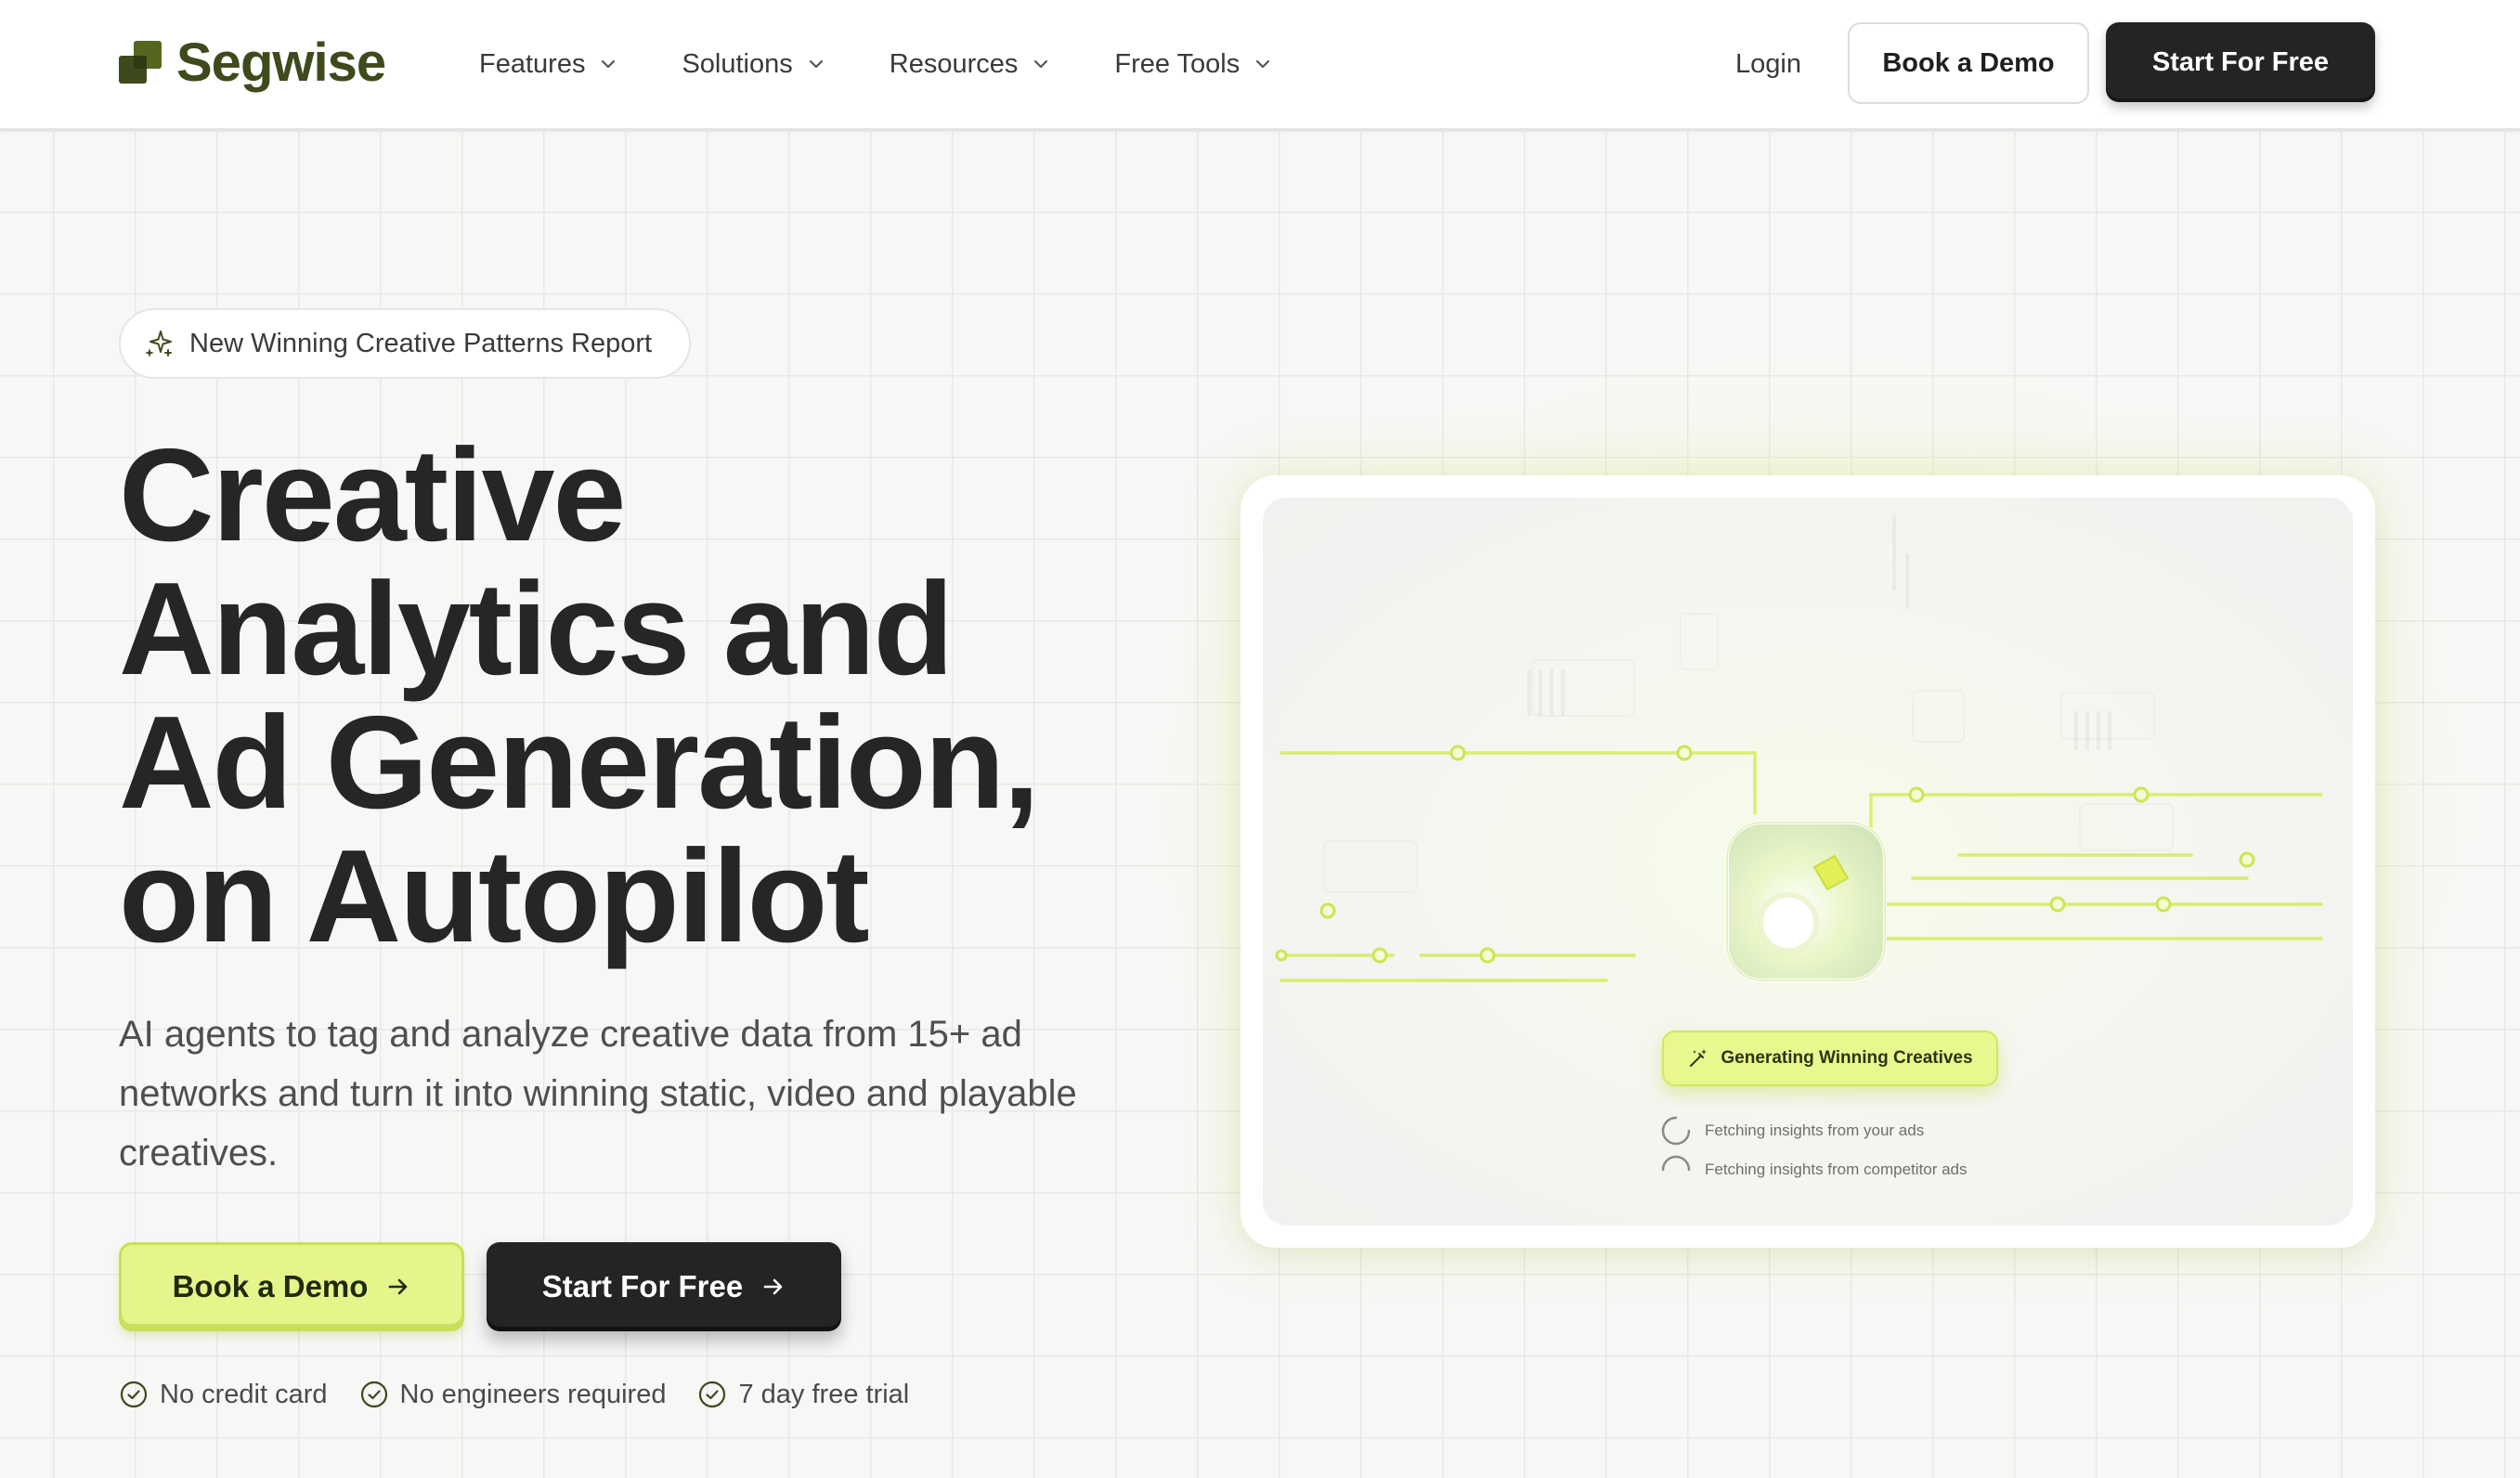 This screenshot has width=2520, height=1478. What do you see at coordinates (642, 1286) in the screenshot?
I see `button-label: Start For Free` at bounding box center [642, 1286].